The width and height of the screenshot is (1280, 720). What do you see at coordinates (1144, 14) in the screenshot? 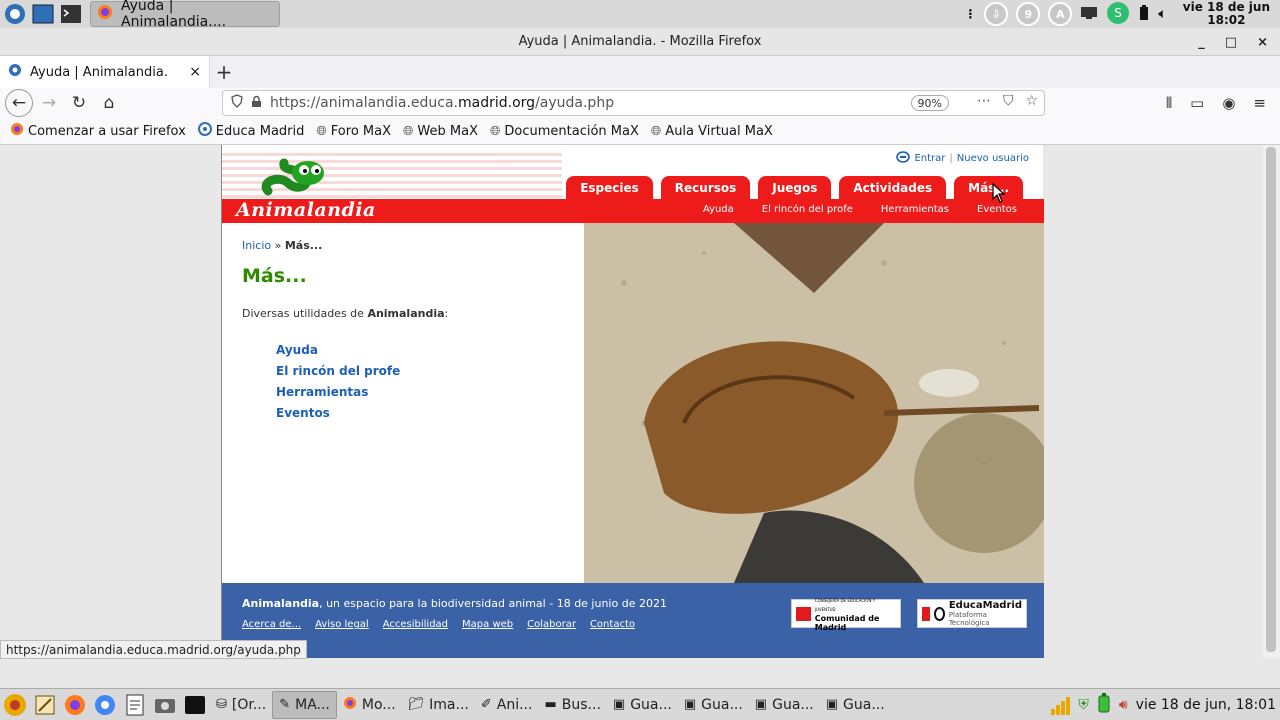
I see `battery-icon` at bounding box center [1144, 14].